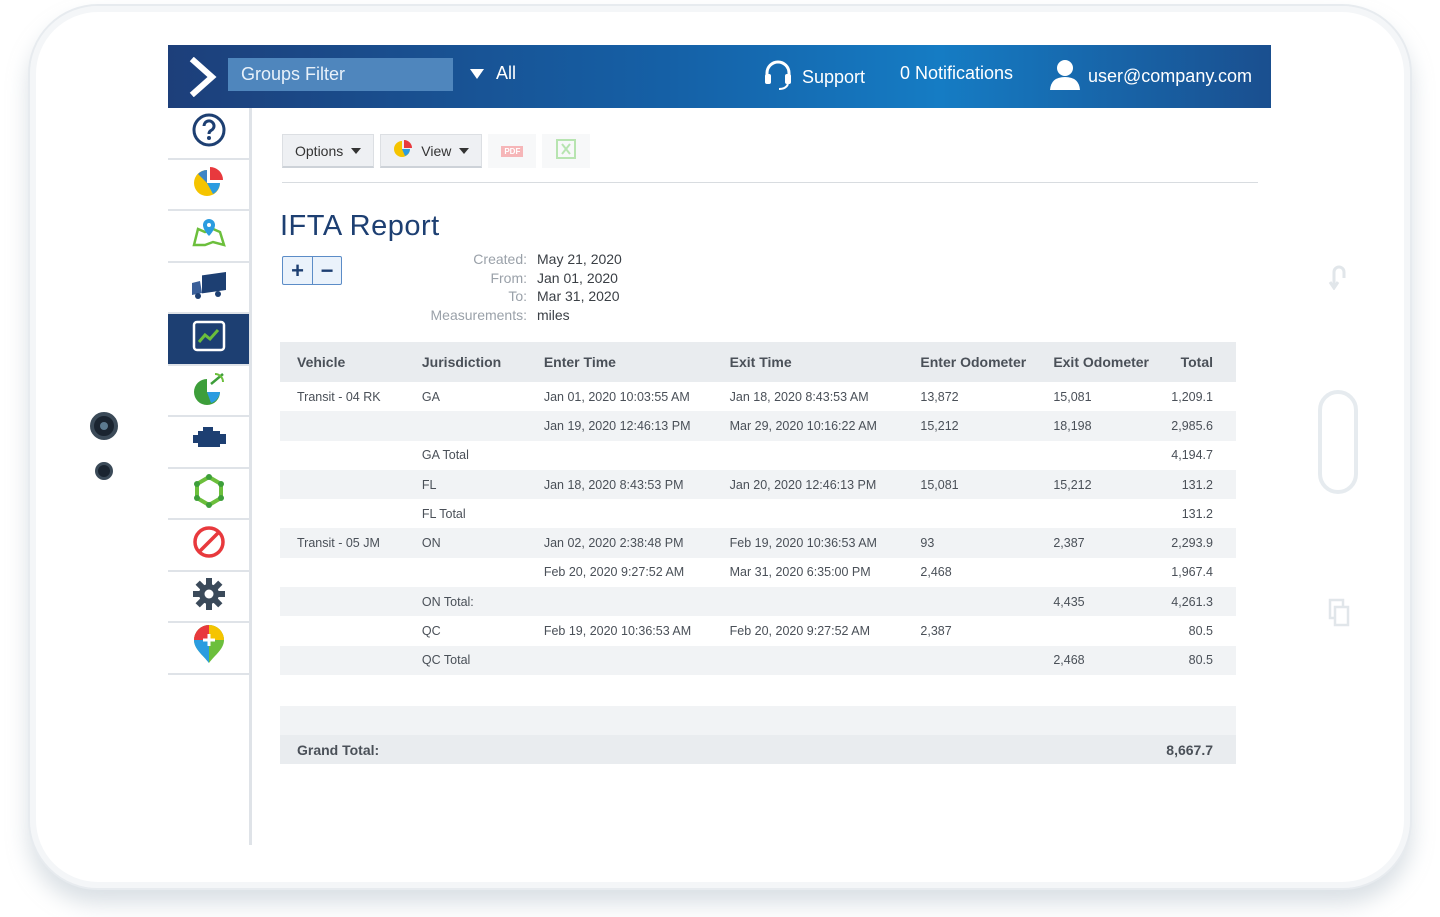 Image resolution: width=1440 pixels, height=917 pixels. Describe the element at coordinates (1199, 426) in the screenshot. I see `cell-total: 2,985.6` at that location.